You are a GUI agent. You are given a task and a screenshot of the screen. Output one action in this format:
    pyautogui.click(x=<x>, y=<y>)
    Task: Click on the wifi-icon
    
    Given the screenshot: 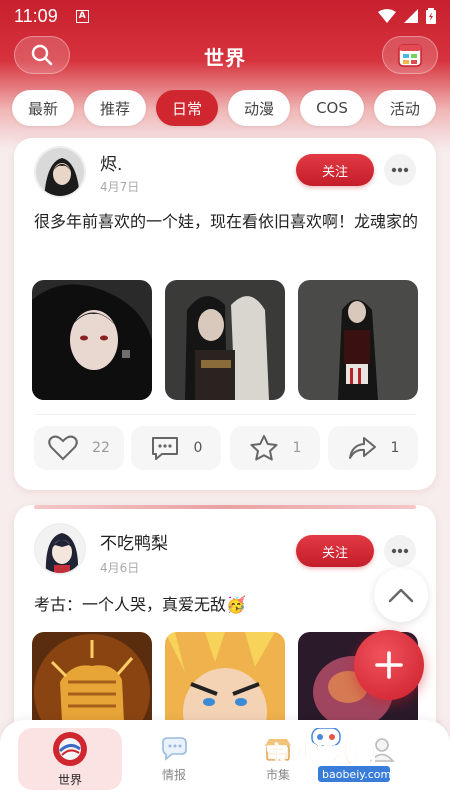 What is the action you would take?
    pyautogui.click(x=387, y=16)
    